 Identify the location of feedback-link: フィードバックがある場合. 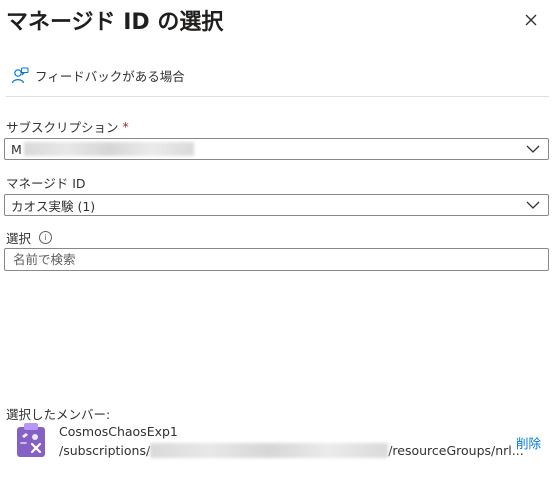
(98, 75).